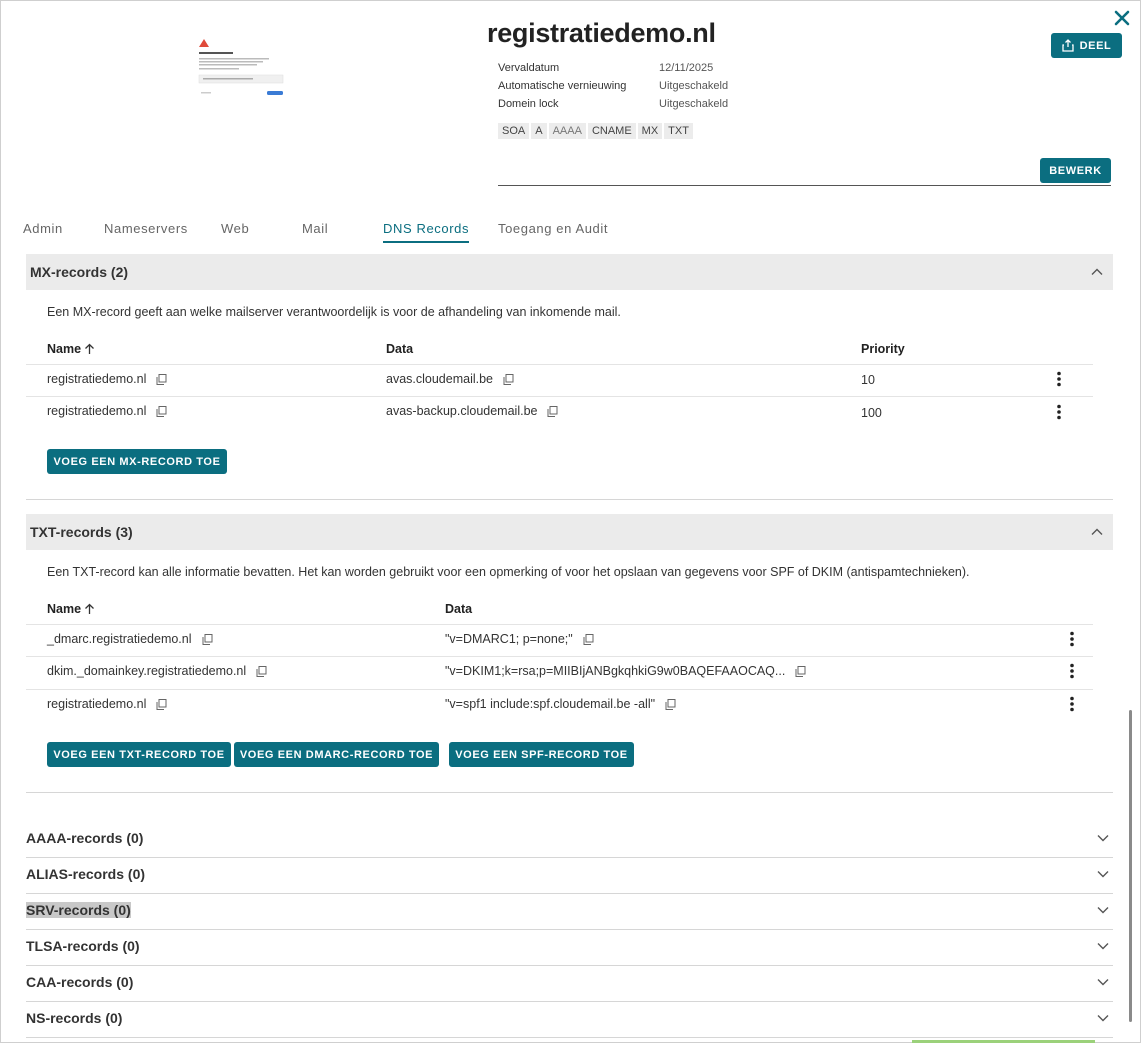 This screenshot has height=1043, width=1141. Describe the element at coordinates (553, 228) in the screenshot. I see `tab-access-audit: Toegang en Audit` at that location.